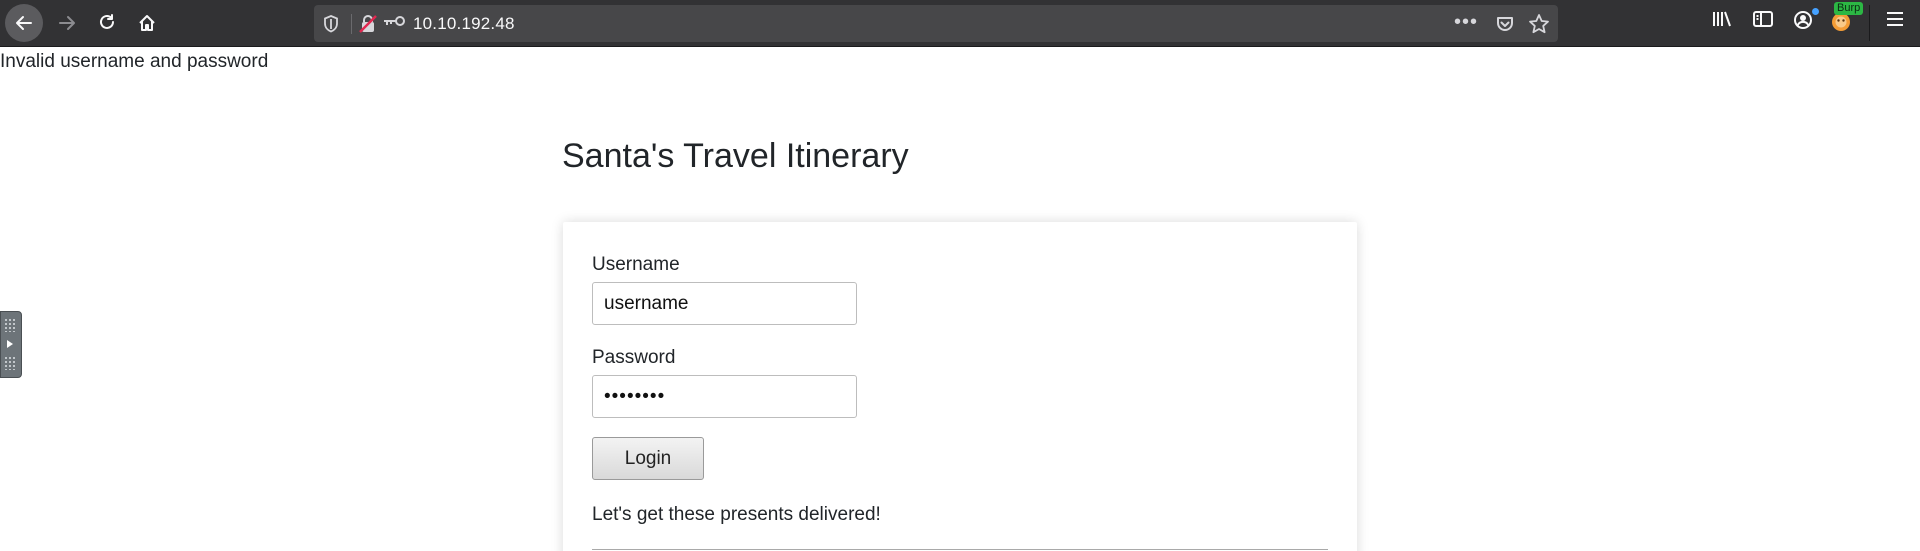  What do you see at coordinates (368, 24) in the screenshot?
I see `insecure-lock-icon` at bounding box center [368, 24].